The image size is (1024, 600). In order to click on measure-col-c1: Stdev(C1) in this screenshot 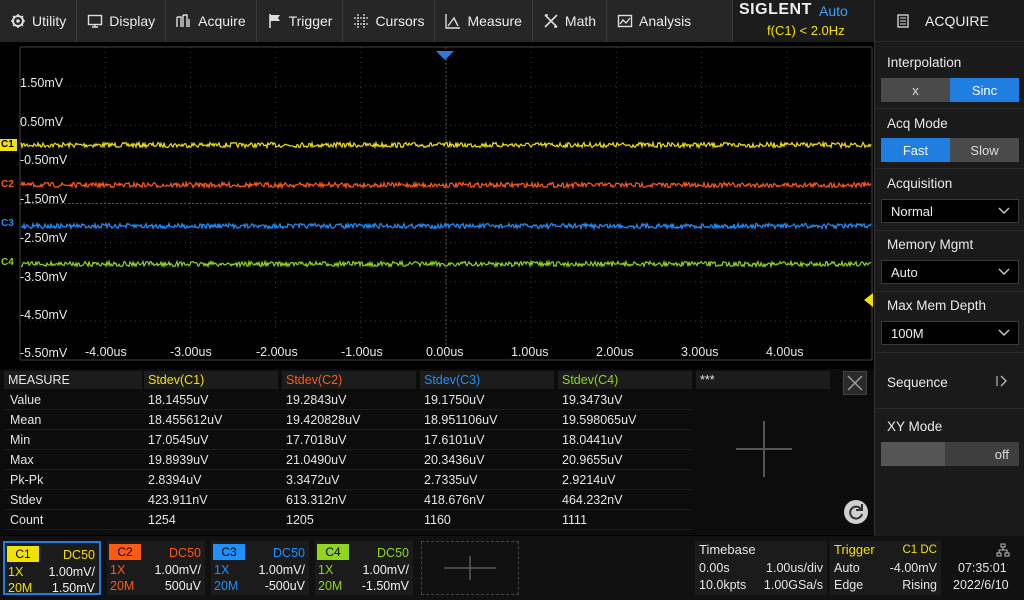, I will do `click(211, 380)`.